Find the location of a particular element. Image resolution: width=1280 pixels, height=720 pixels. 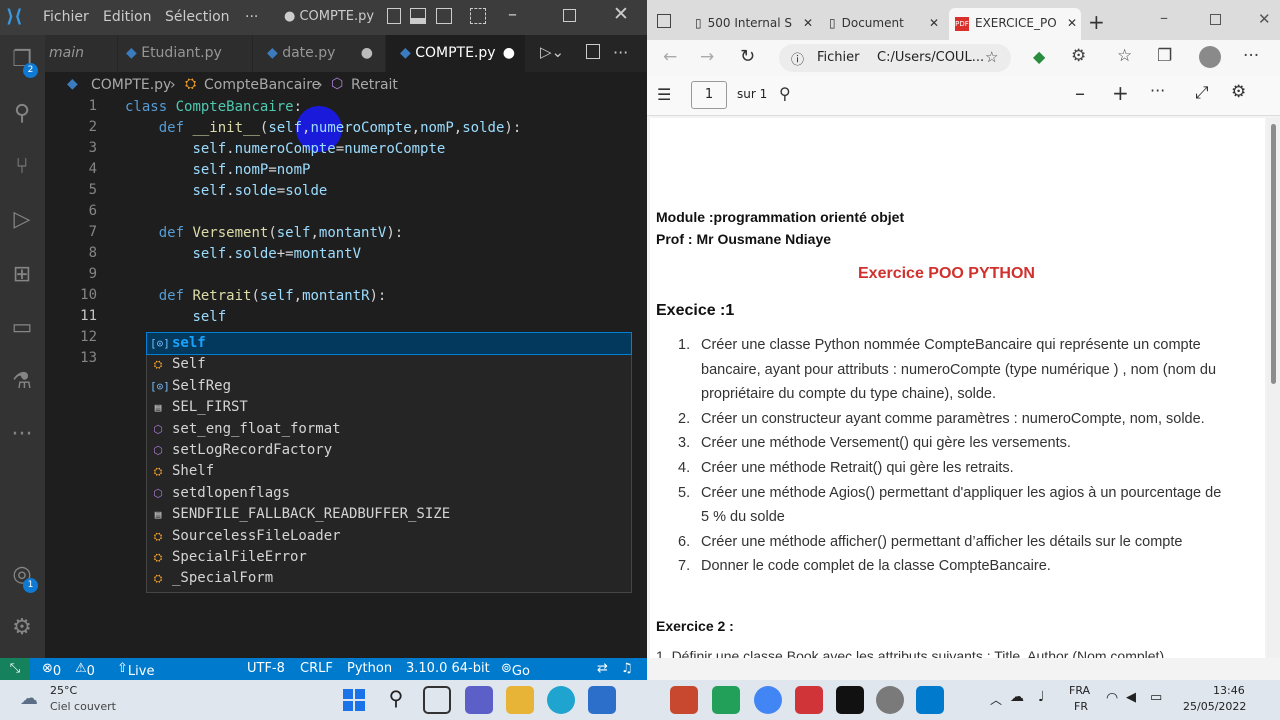

suggestion-item: ⛭ _SpecialForm is located at coordinates (389, 578).